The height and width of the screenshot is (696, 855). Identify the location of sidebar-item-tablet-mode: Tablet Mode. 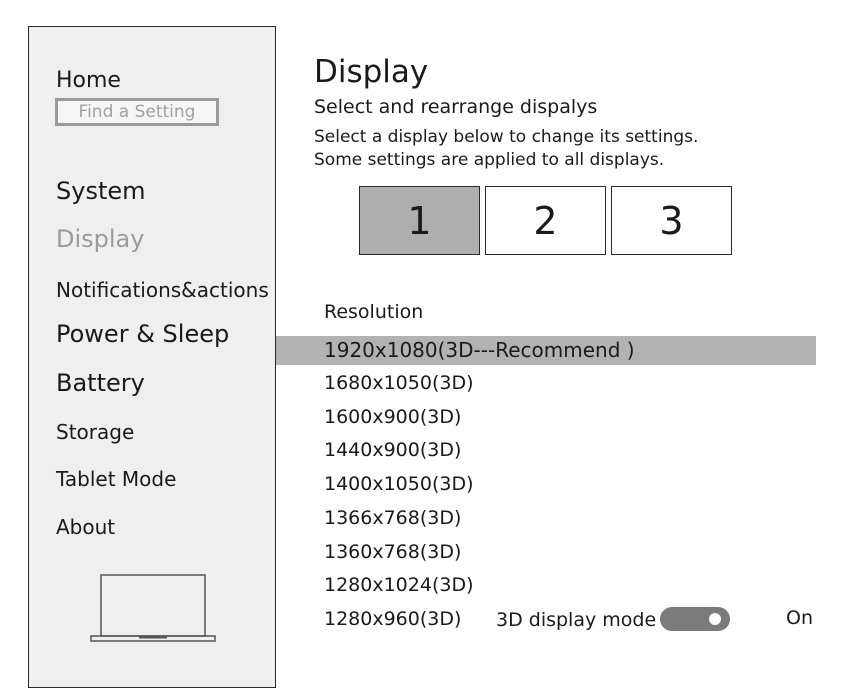
(116, 479).